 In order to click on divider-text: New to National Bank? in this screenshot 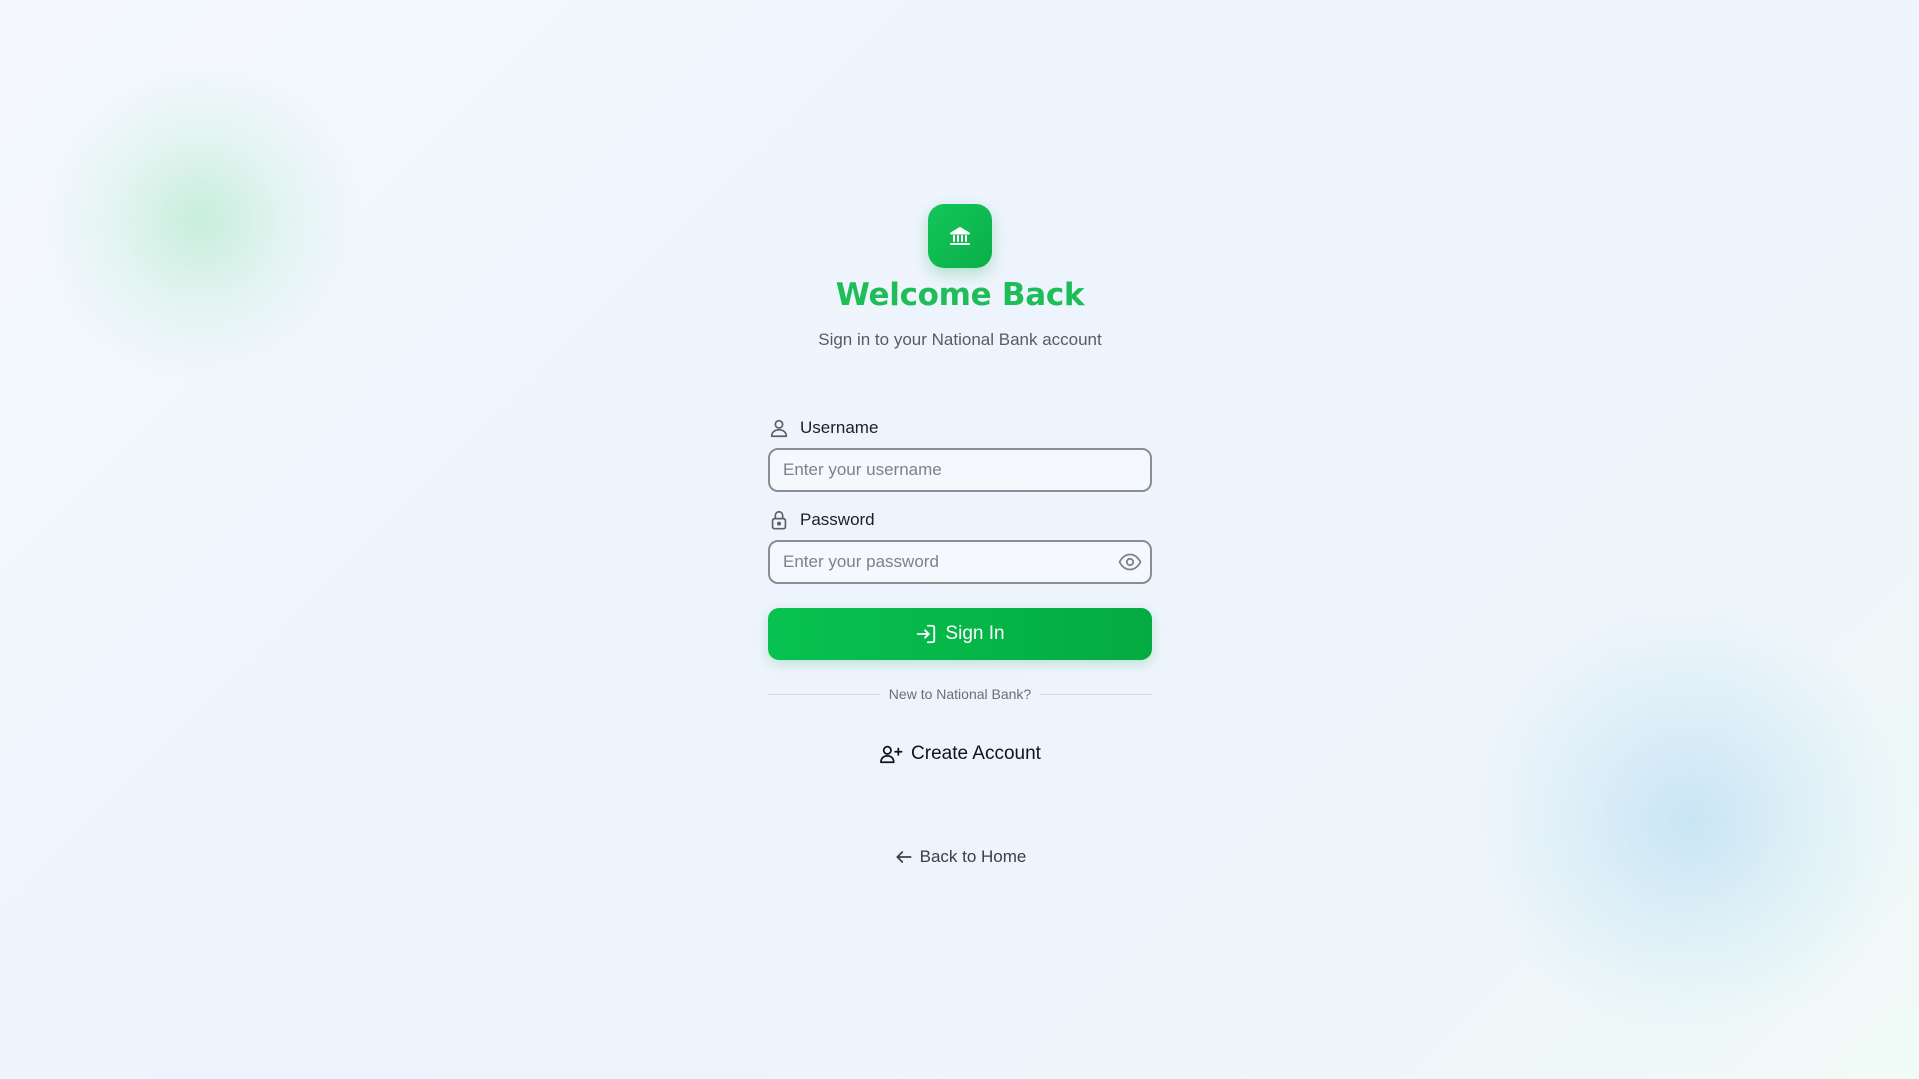, I will do `click(960, 694)`.